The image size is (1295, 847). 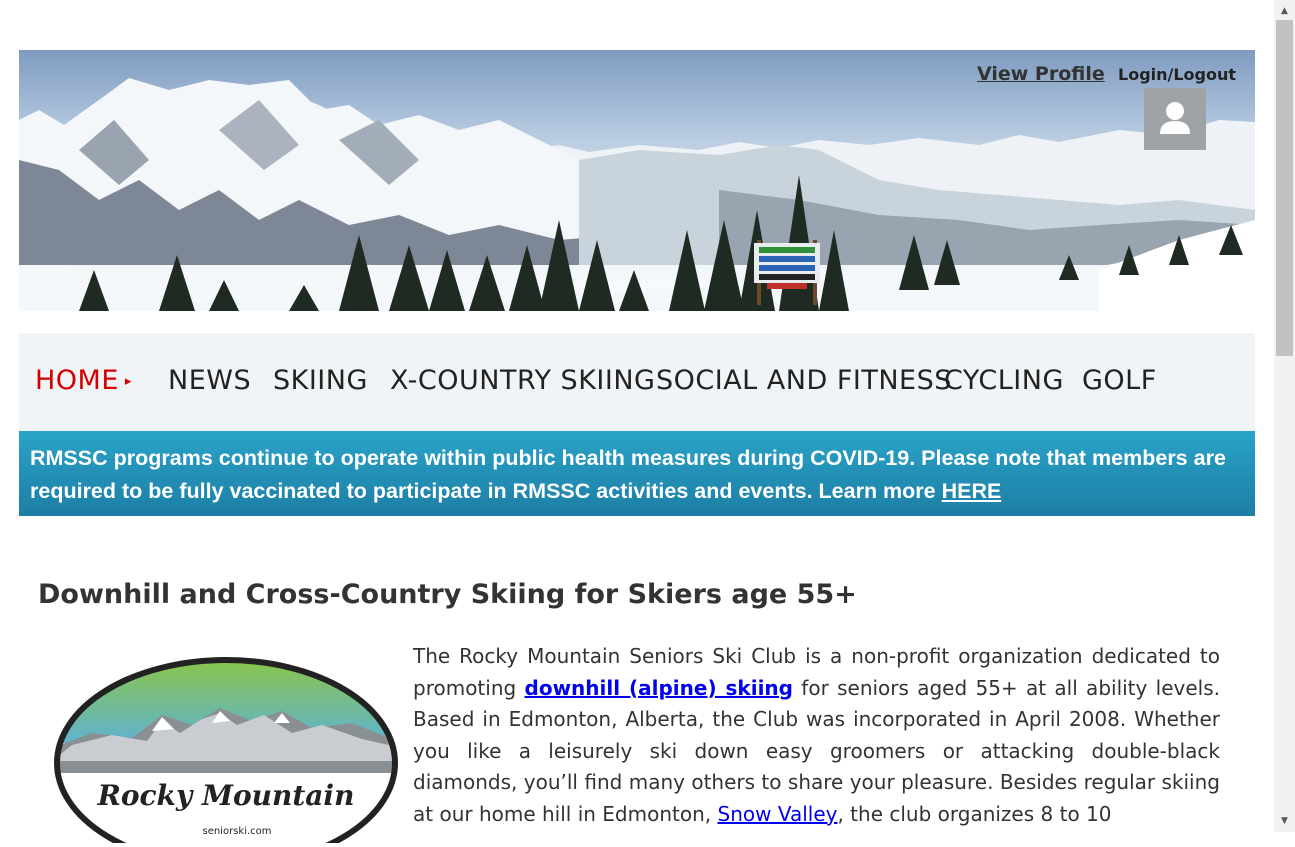 What do you see at coordinates (1284, 822) in the screenshot?
I see `scroll-down-arrow-icon: ▼` at bounding box center [1284, 822].